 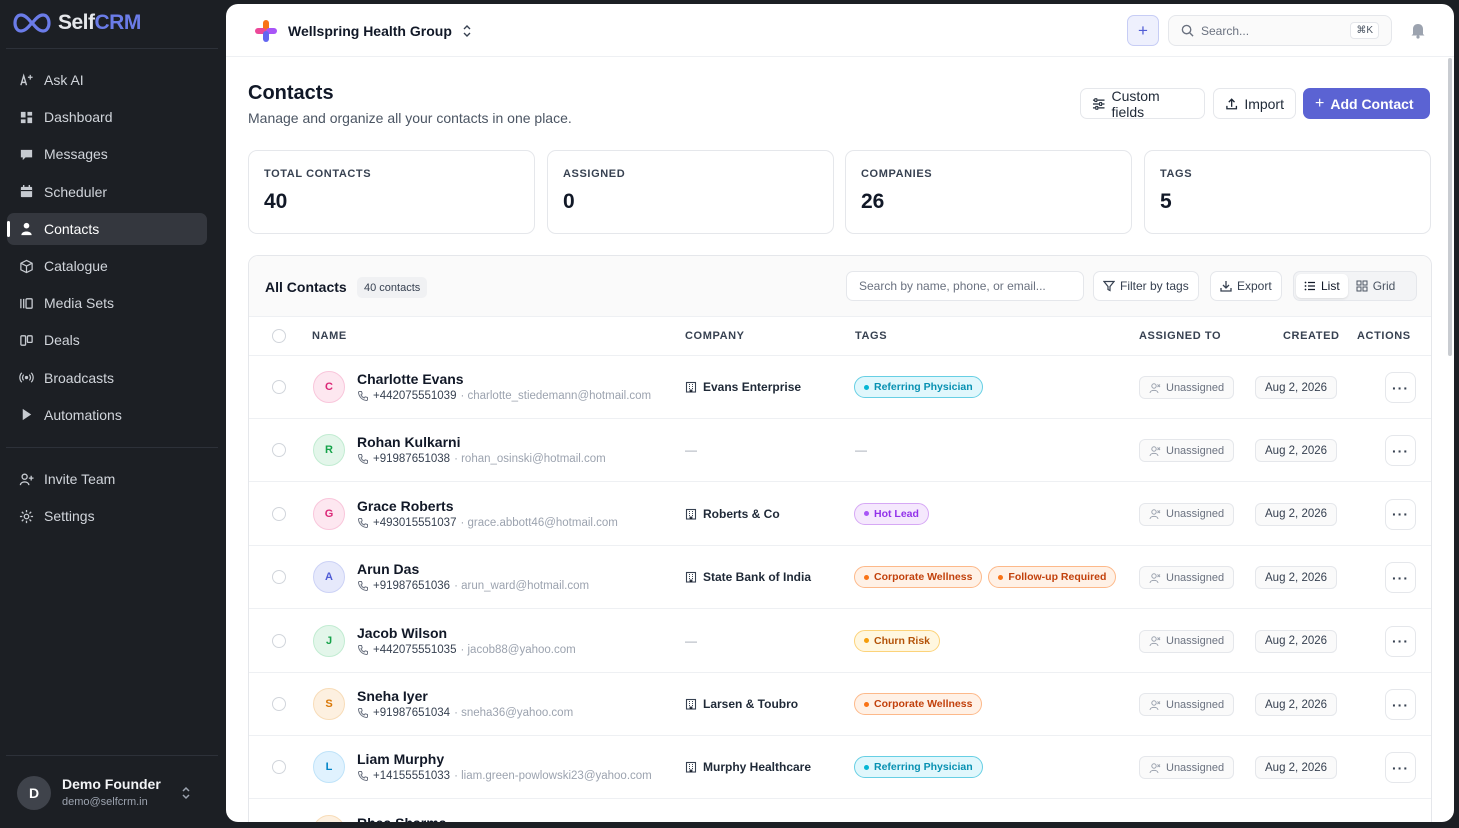 What do you see at coordinates (26, 303) in the screenshot?
I see `media-icon` at bounding box center [26, 303].